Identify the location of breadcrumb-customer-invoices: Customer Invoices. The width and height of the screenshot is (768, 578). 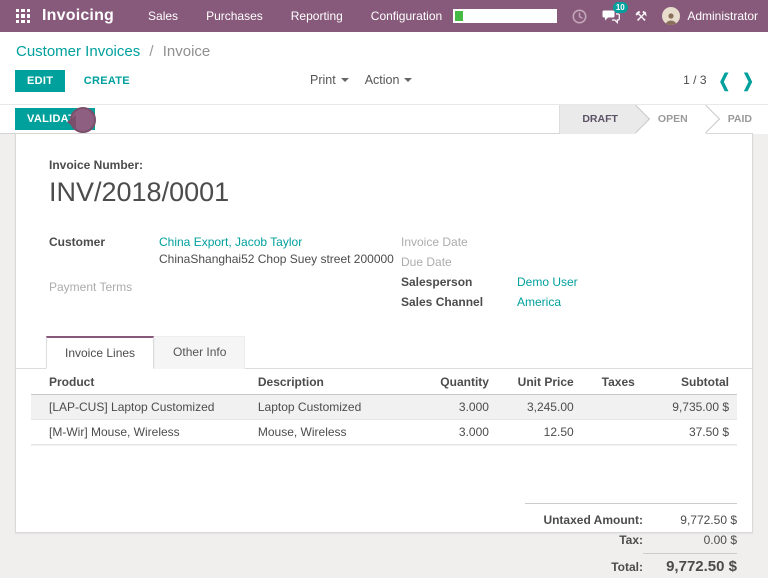
(78, 51).